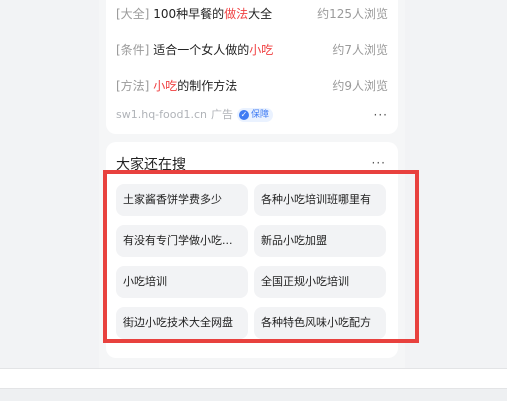  What do you see at coordinates (243, 115) in the screenshot?
I see `check-shield-icon: ✓` at bounding box center [243, 115].